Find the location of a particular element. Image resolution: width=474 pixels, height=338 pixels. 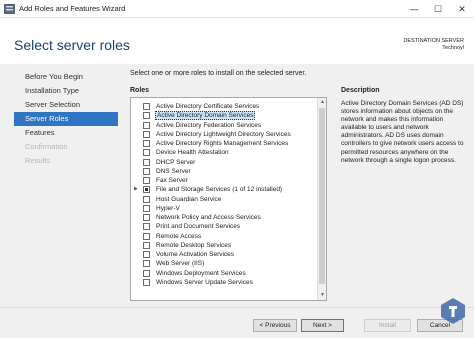

role-label: Active Directory Federation Services is located at coordinates (209, 125).